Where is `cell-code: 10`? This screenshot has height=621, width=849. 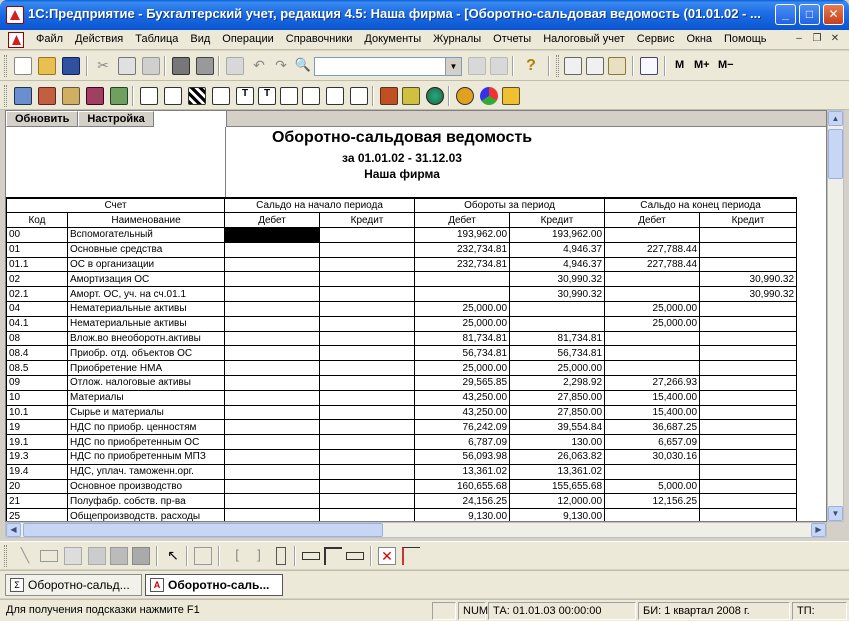
cell-code: 10 is located at coordinates (37, 397).